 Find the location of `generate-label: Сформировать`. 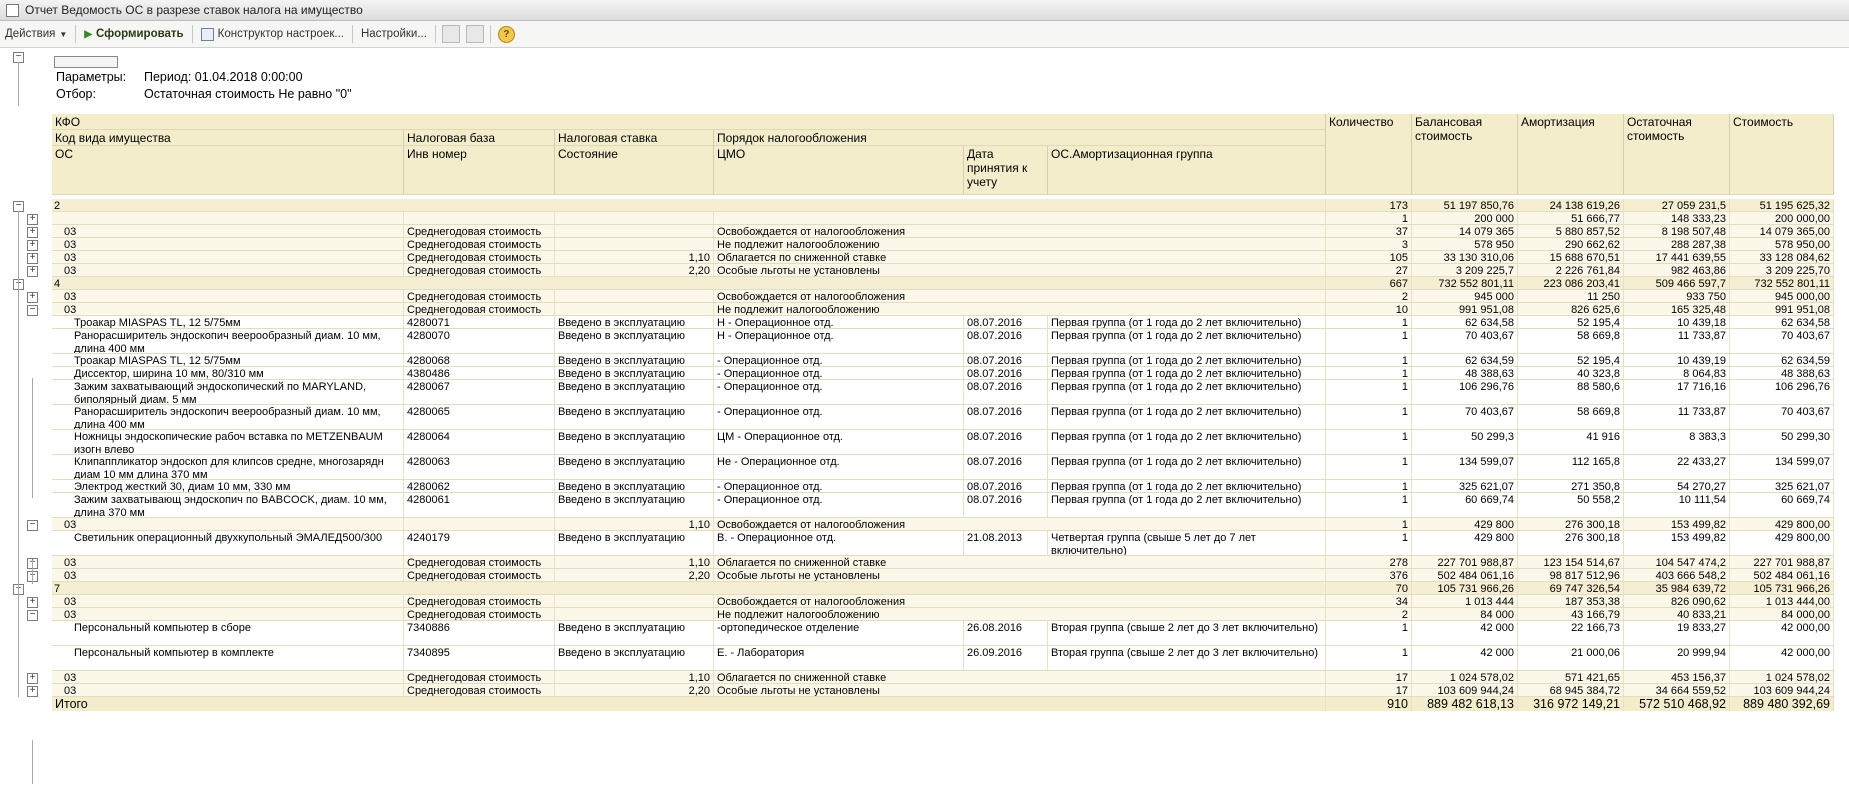

generate-label: Сформировать is located at coordinates (140, 34).